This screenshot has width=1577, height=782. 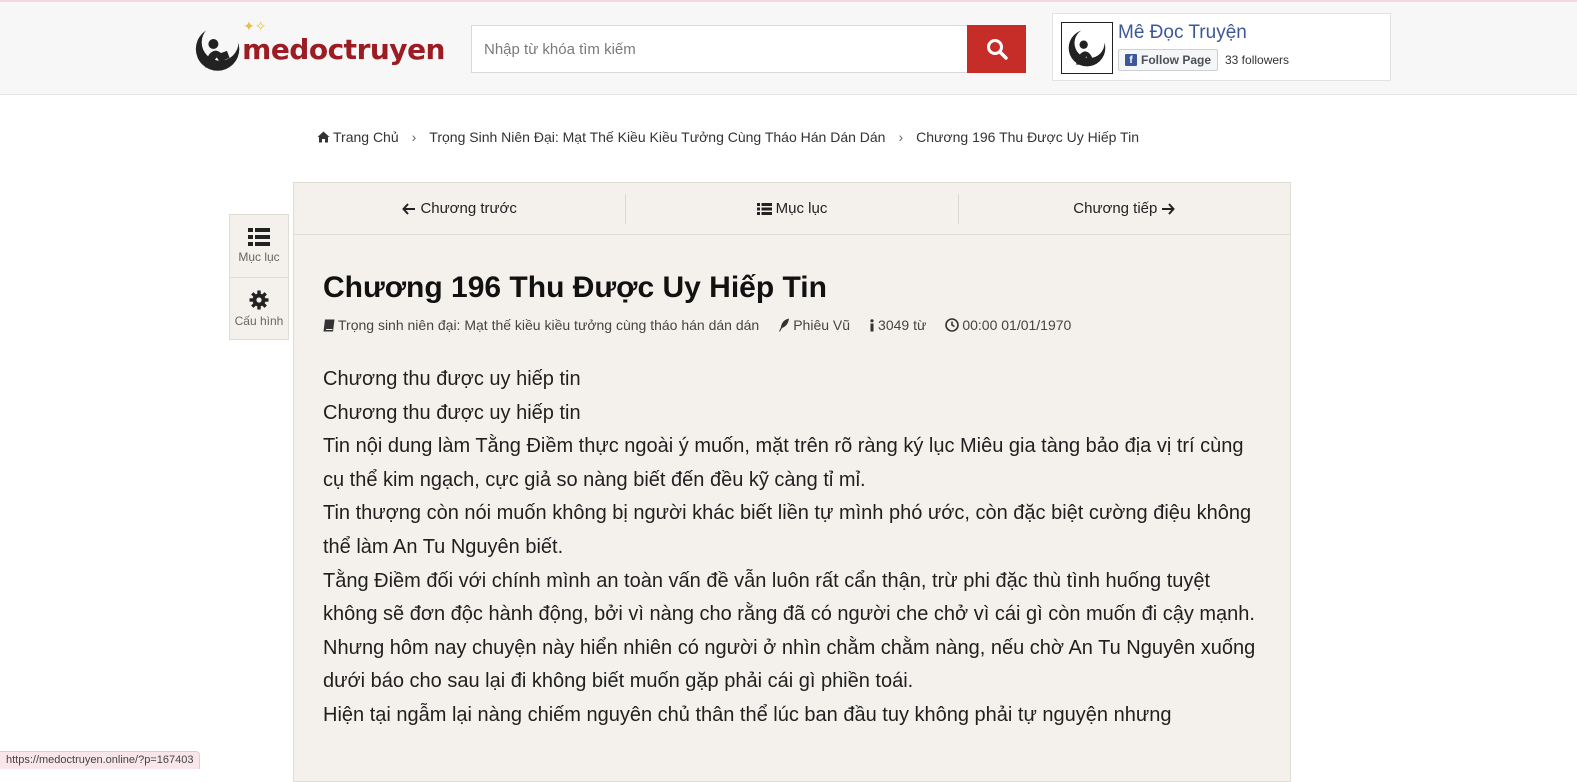 What do you see at coordinates (822, 325) in the screenshot?
I see `meta-author-name: Phiêu Vũ` at bounding box center [822, 325].